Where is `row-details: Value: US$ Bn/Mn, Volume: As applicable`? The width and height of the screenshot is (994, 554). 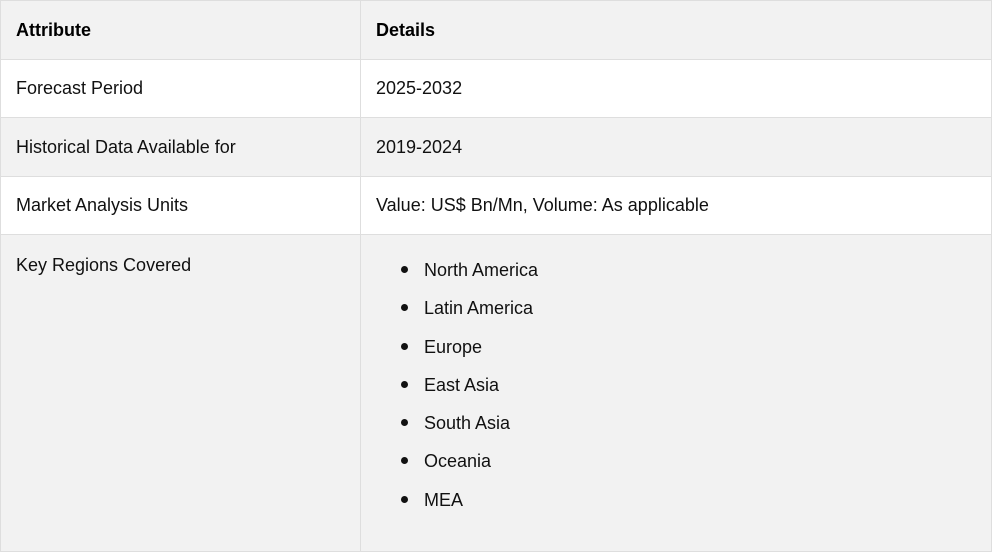 row-details: Value: US$ Bn/Mn, Volume: As applicable is located at coordinates (676, 205).